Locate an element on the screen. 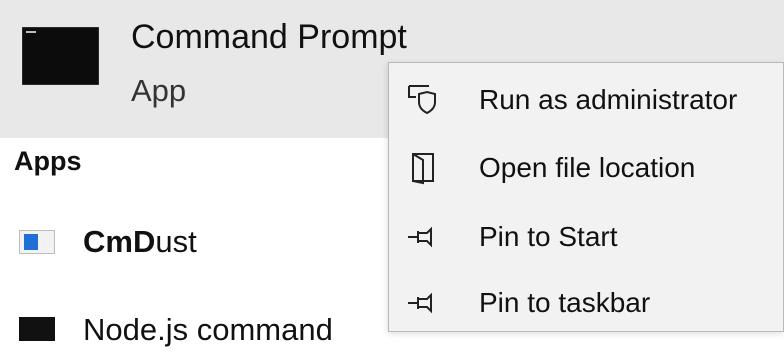 This screenshot has width=784, height=360. menu-item-open-file-location: Open file location is located at coordinates (586, 168).